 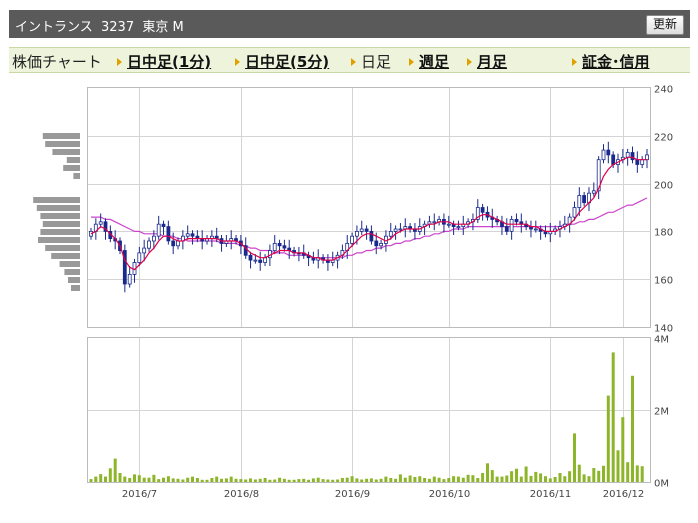 What do you see at coordinates (663, 329) in the screenshot?
I see `price-tick-label: 140` at bounding box center [663, 329].